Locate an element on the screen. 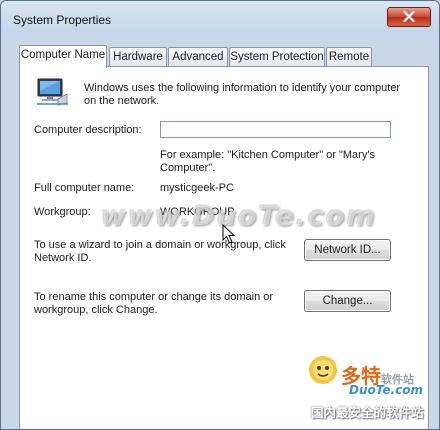  title-bar: System Properties is located at coordinates (220, 21).